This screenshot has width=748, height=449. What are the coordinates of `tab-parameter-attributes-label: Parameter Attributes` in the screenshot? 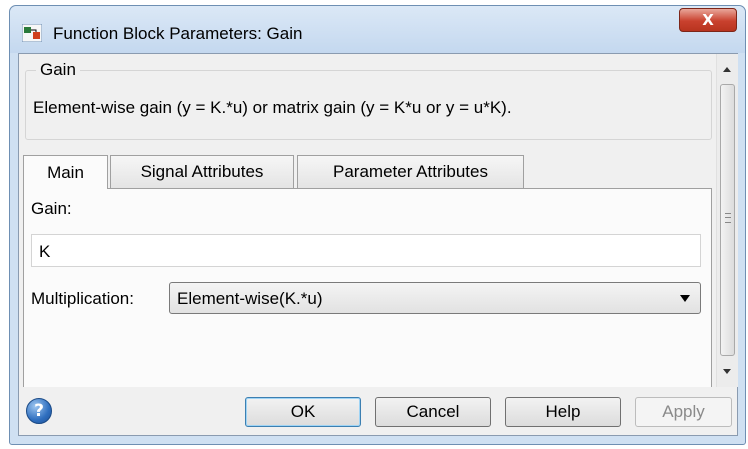 It's located at (410, 171).